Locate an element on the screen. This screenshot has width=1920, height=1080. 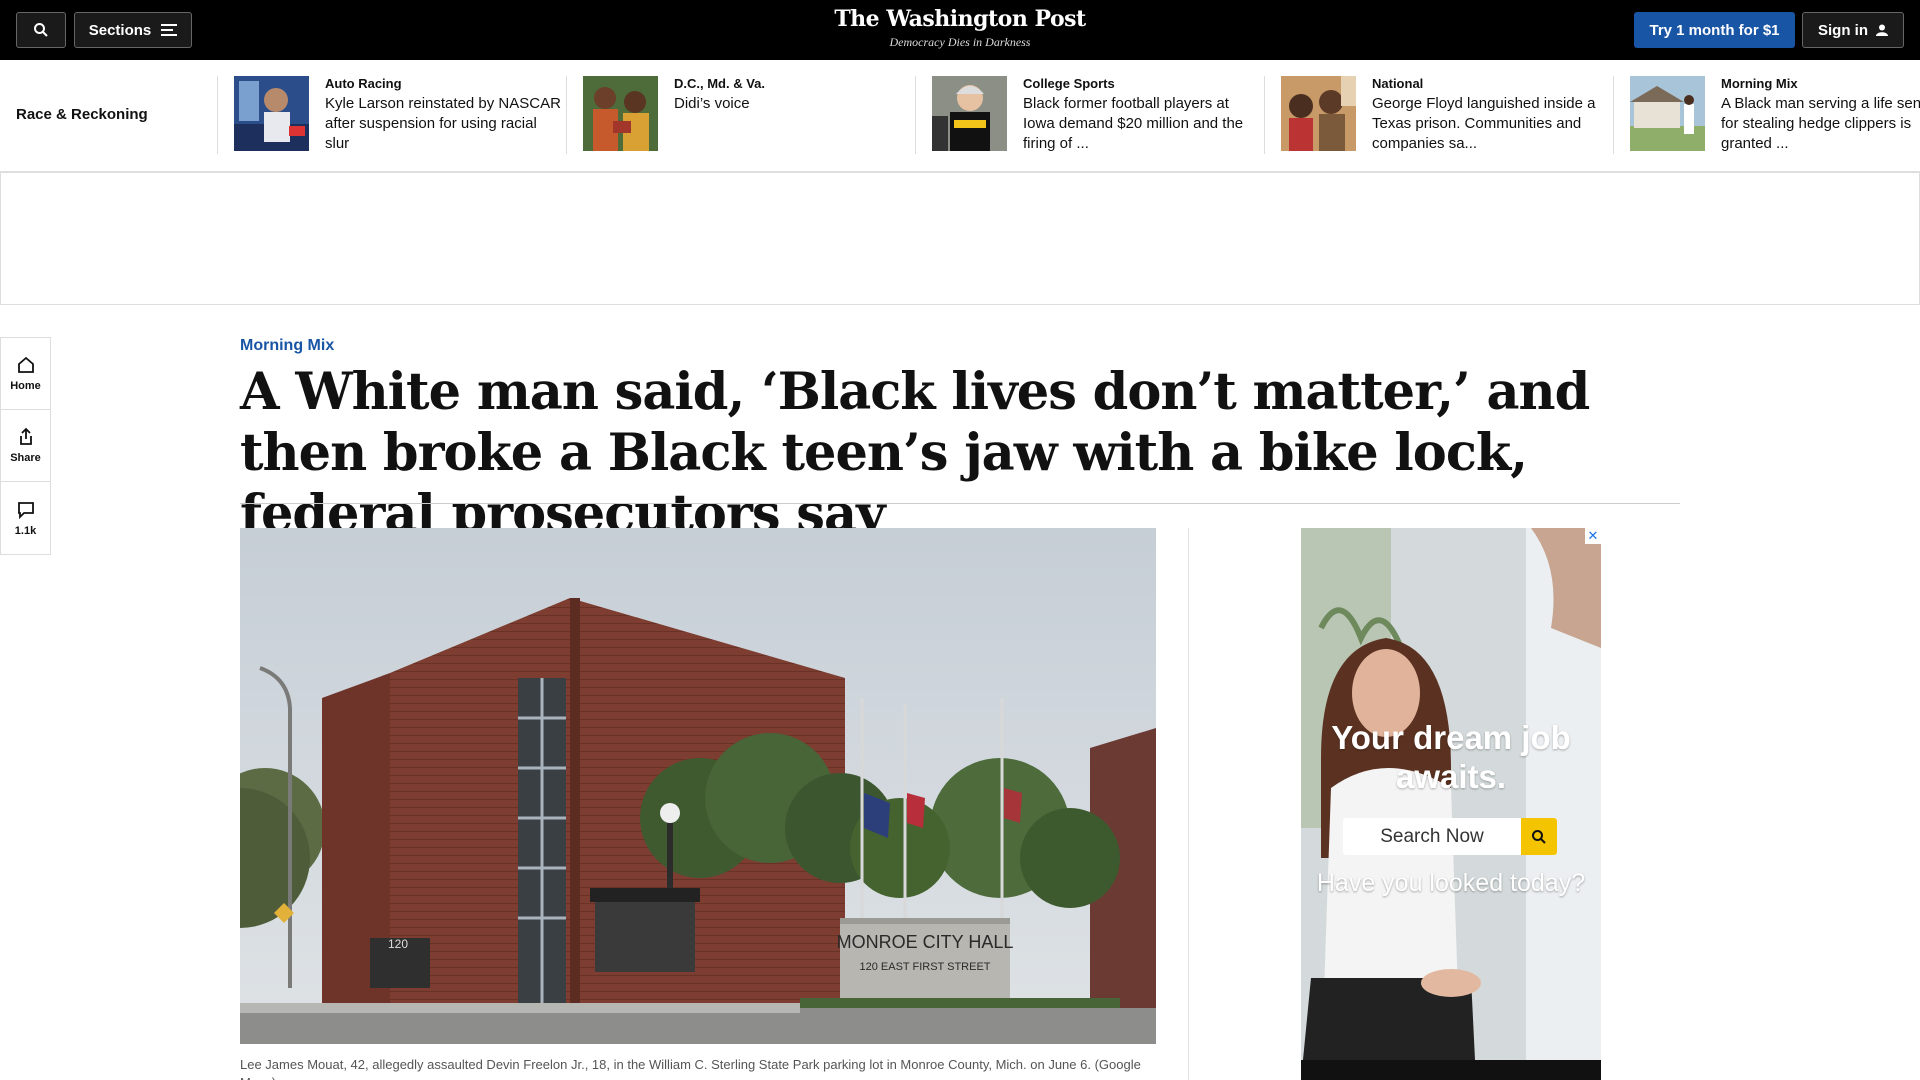
strip-title: Didi’s voice is located at coordinates (712, 103).